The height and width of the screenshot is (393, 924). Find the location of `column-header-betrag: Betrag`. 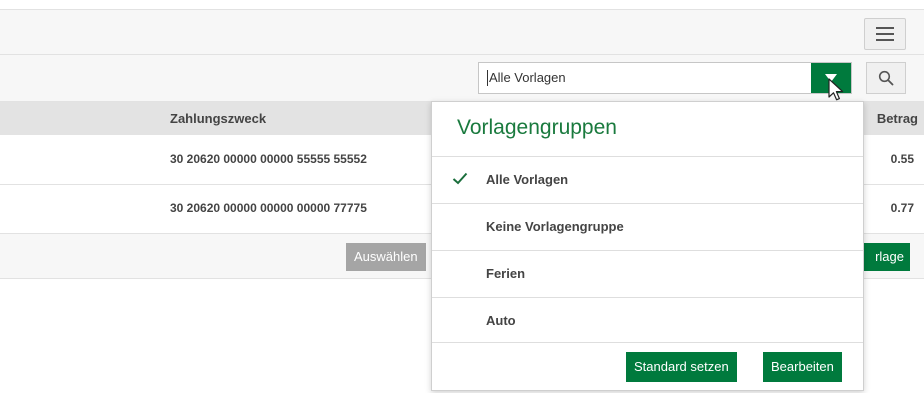

column-header-betrag: Betrag is located at coordinates (897, 118).